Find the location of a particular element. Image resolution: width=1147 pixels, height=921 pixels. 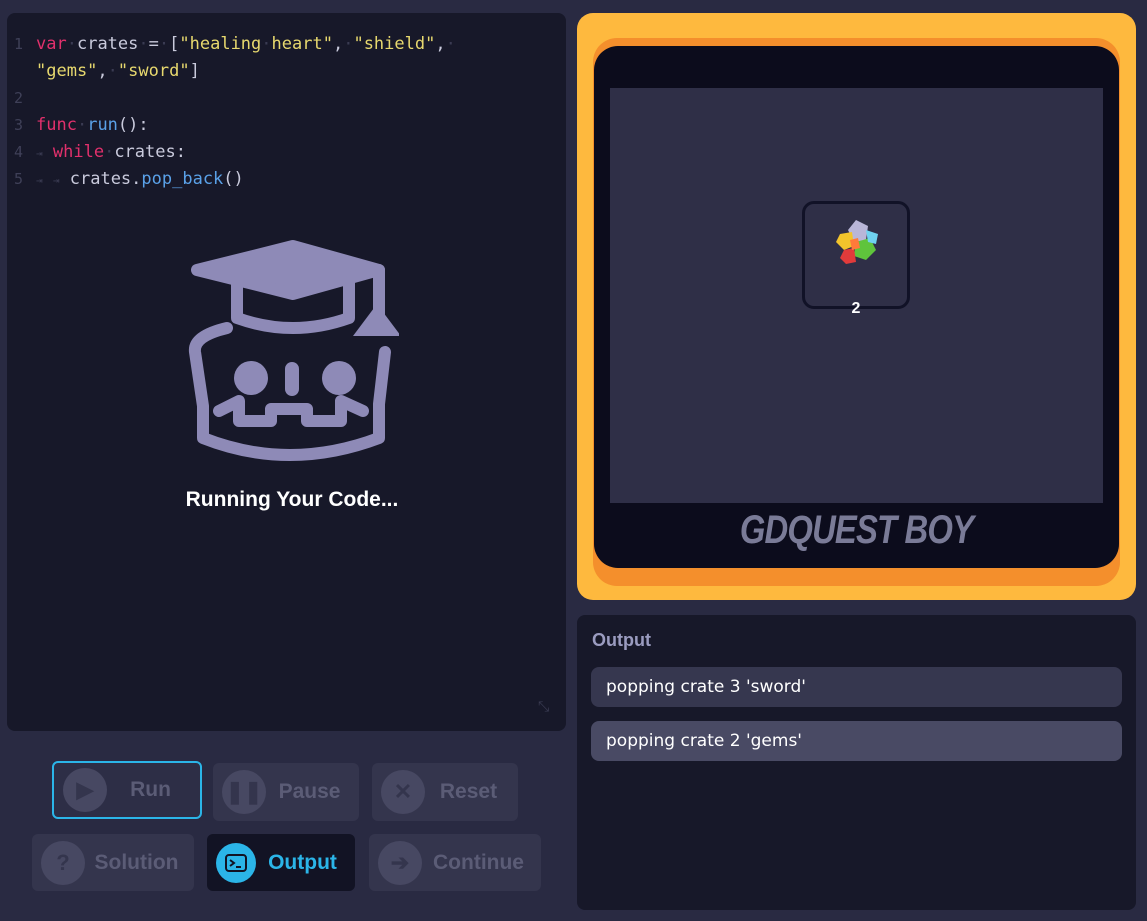

line-number: 3 is located at coordinates (19, 125).